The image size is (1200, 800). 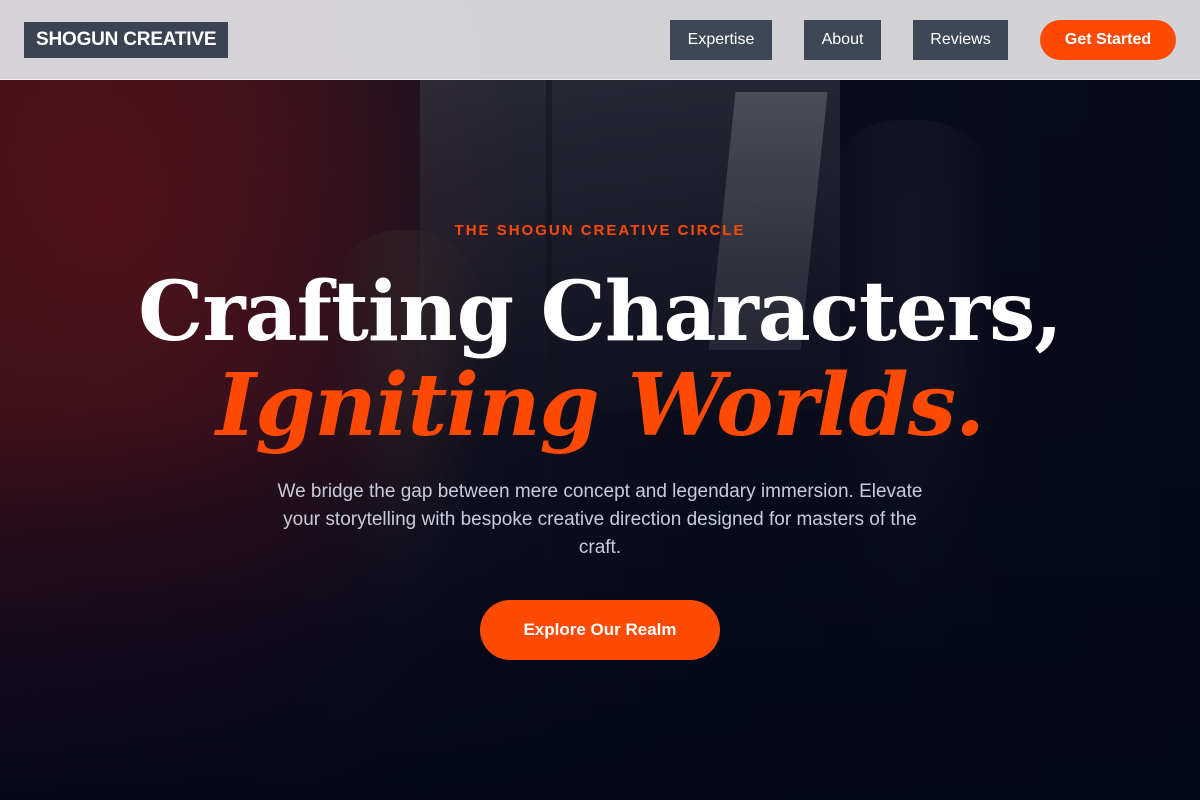 I want to click on nav-item-reviews: Reviews, so click(x=960, y=40).